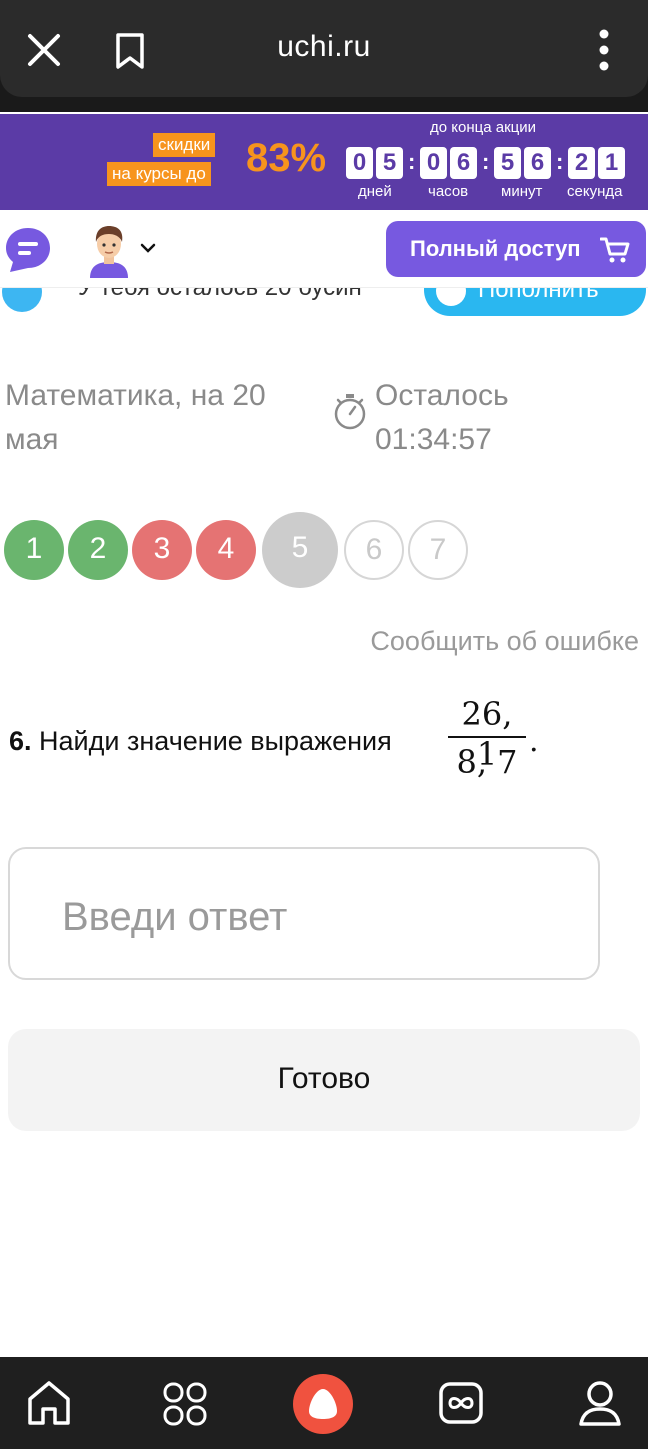  Describe the element at coordinates (538, 295) in the screenshot. I see `refill-label: Пополнить` at that location.